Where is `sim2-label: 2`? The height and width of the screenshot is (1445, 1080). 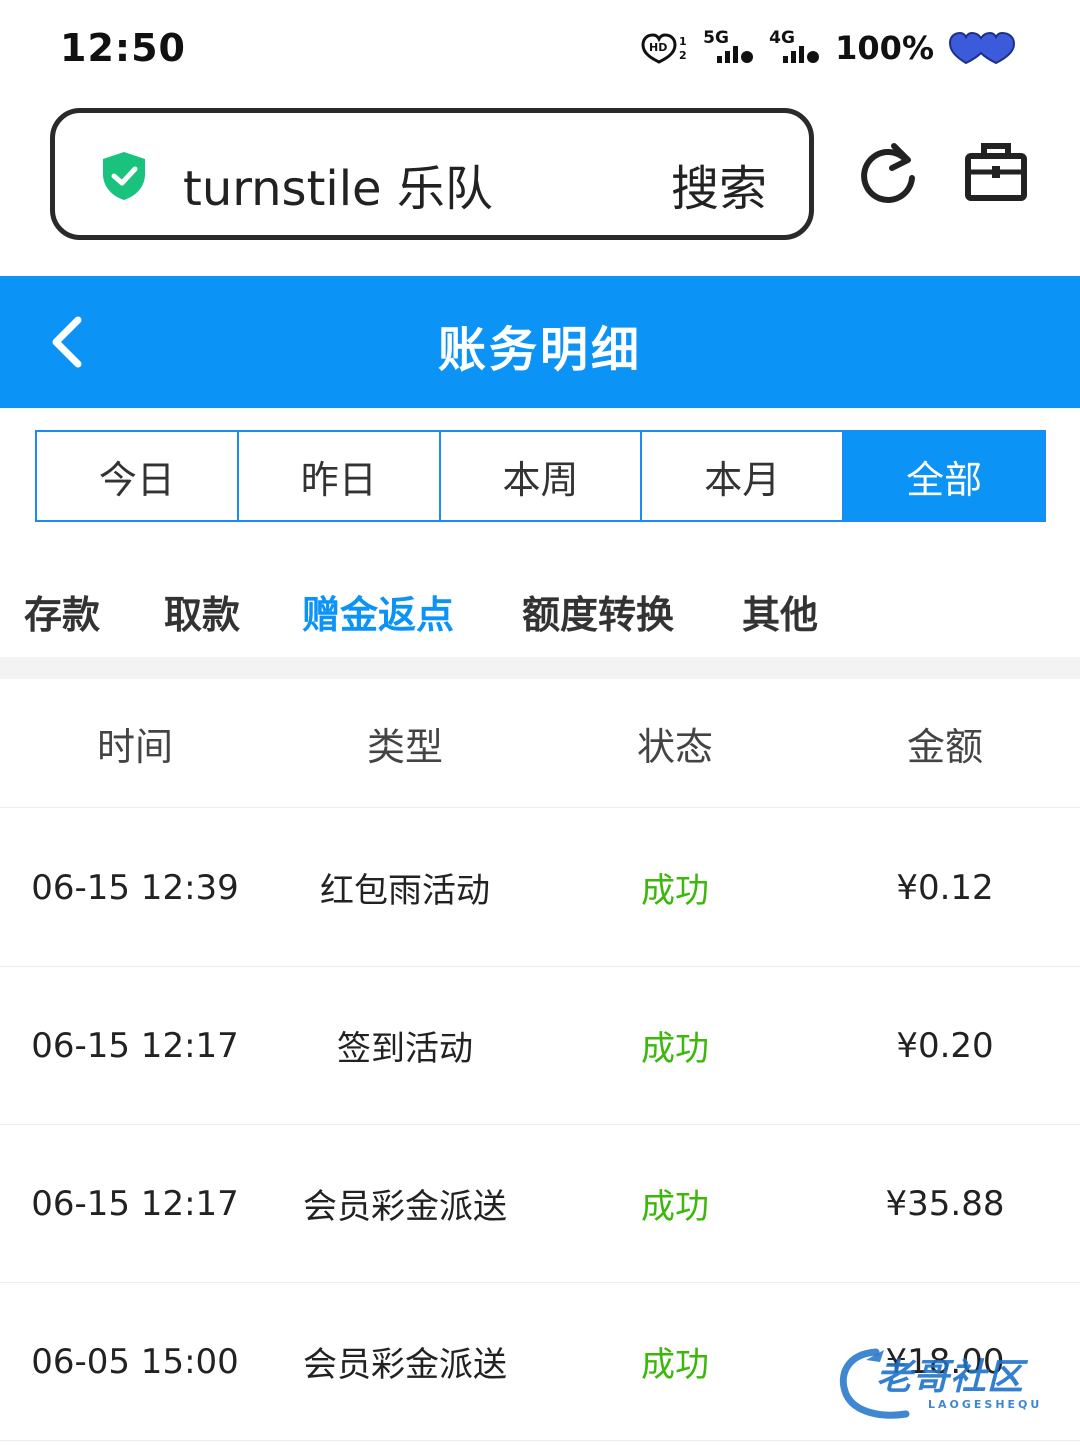
sim2-label: 2 is located at coordinates (683, 55).